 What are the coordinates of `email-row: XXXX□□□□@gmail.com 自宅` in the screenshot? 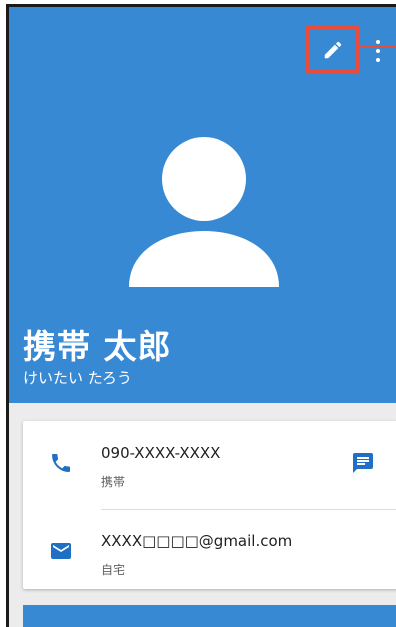 It's located at (209, 549).